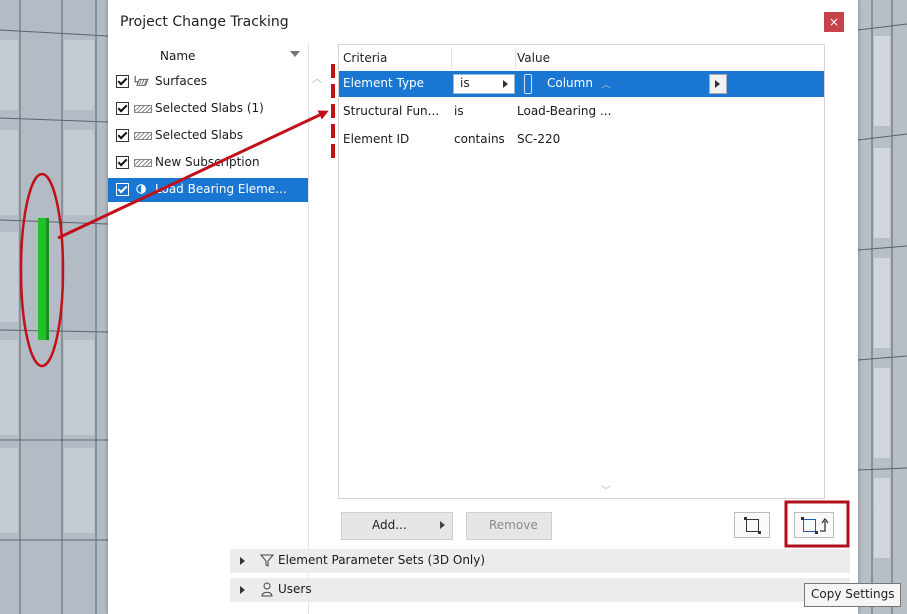 The height and width of the screenshot is (614, 907). I want to click on scroll-up-arrow-icon: ︿, so click(317, 77).